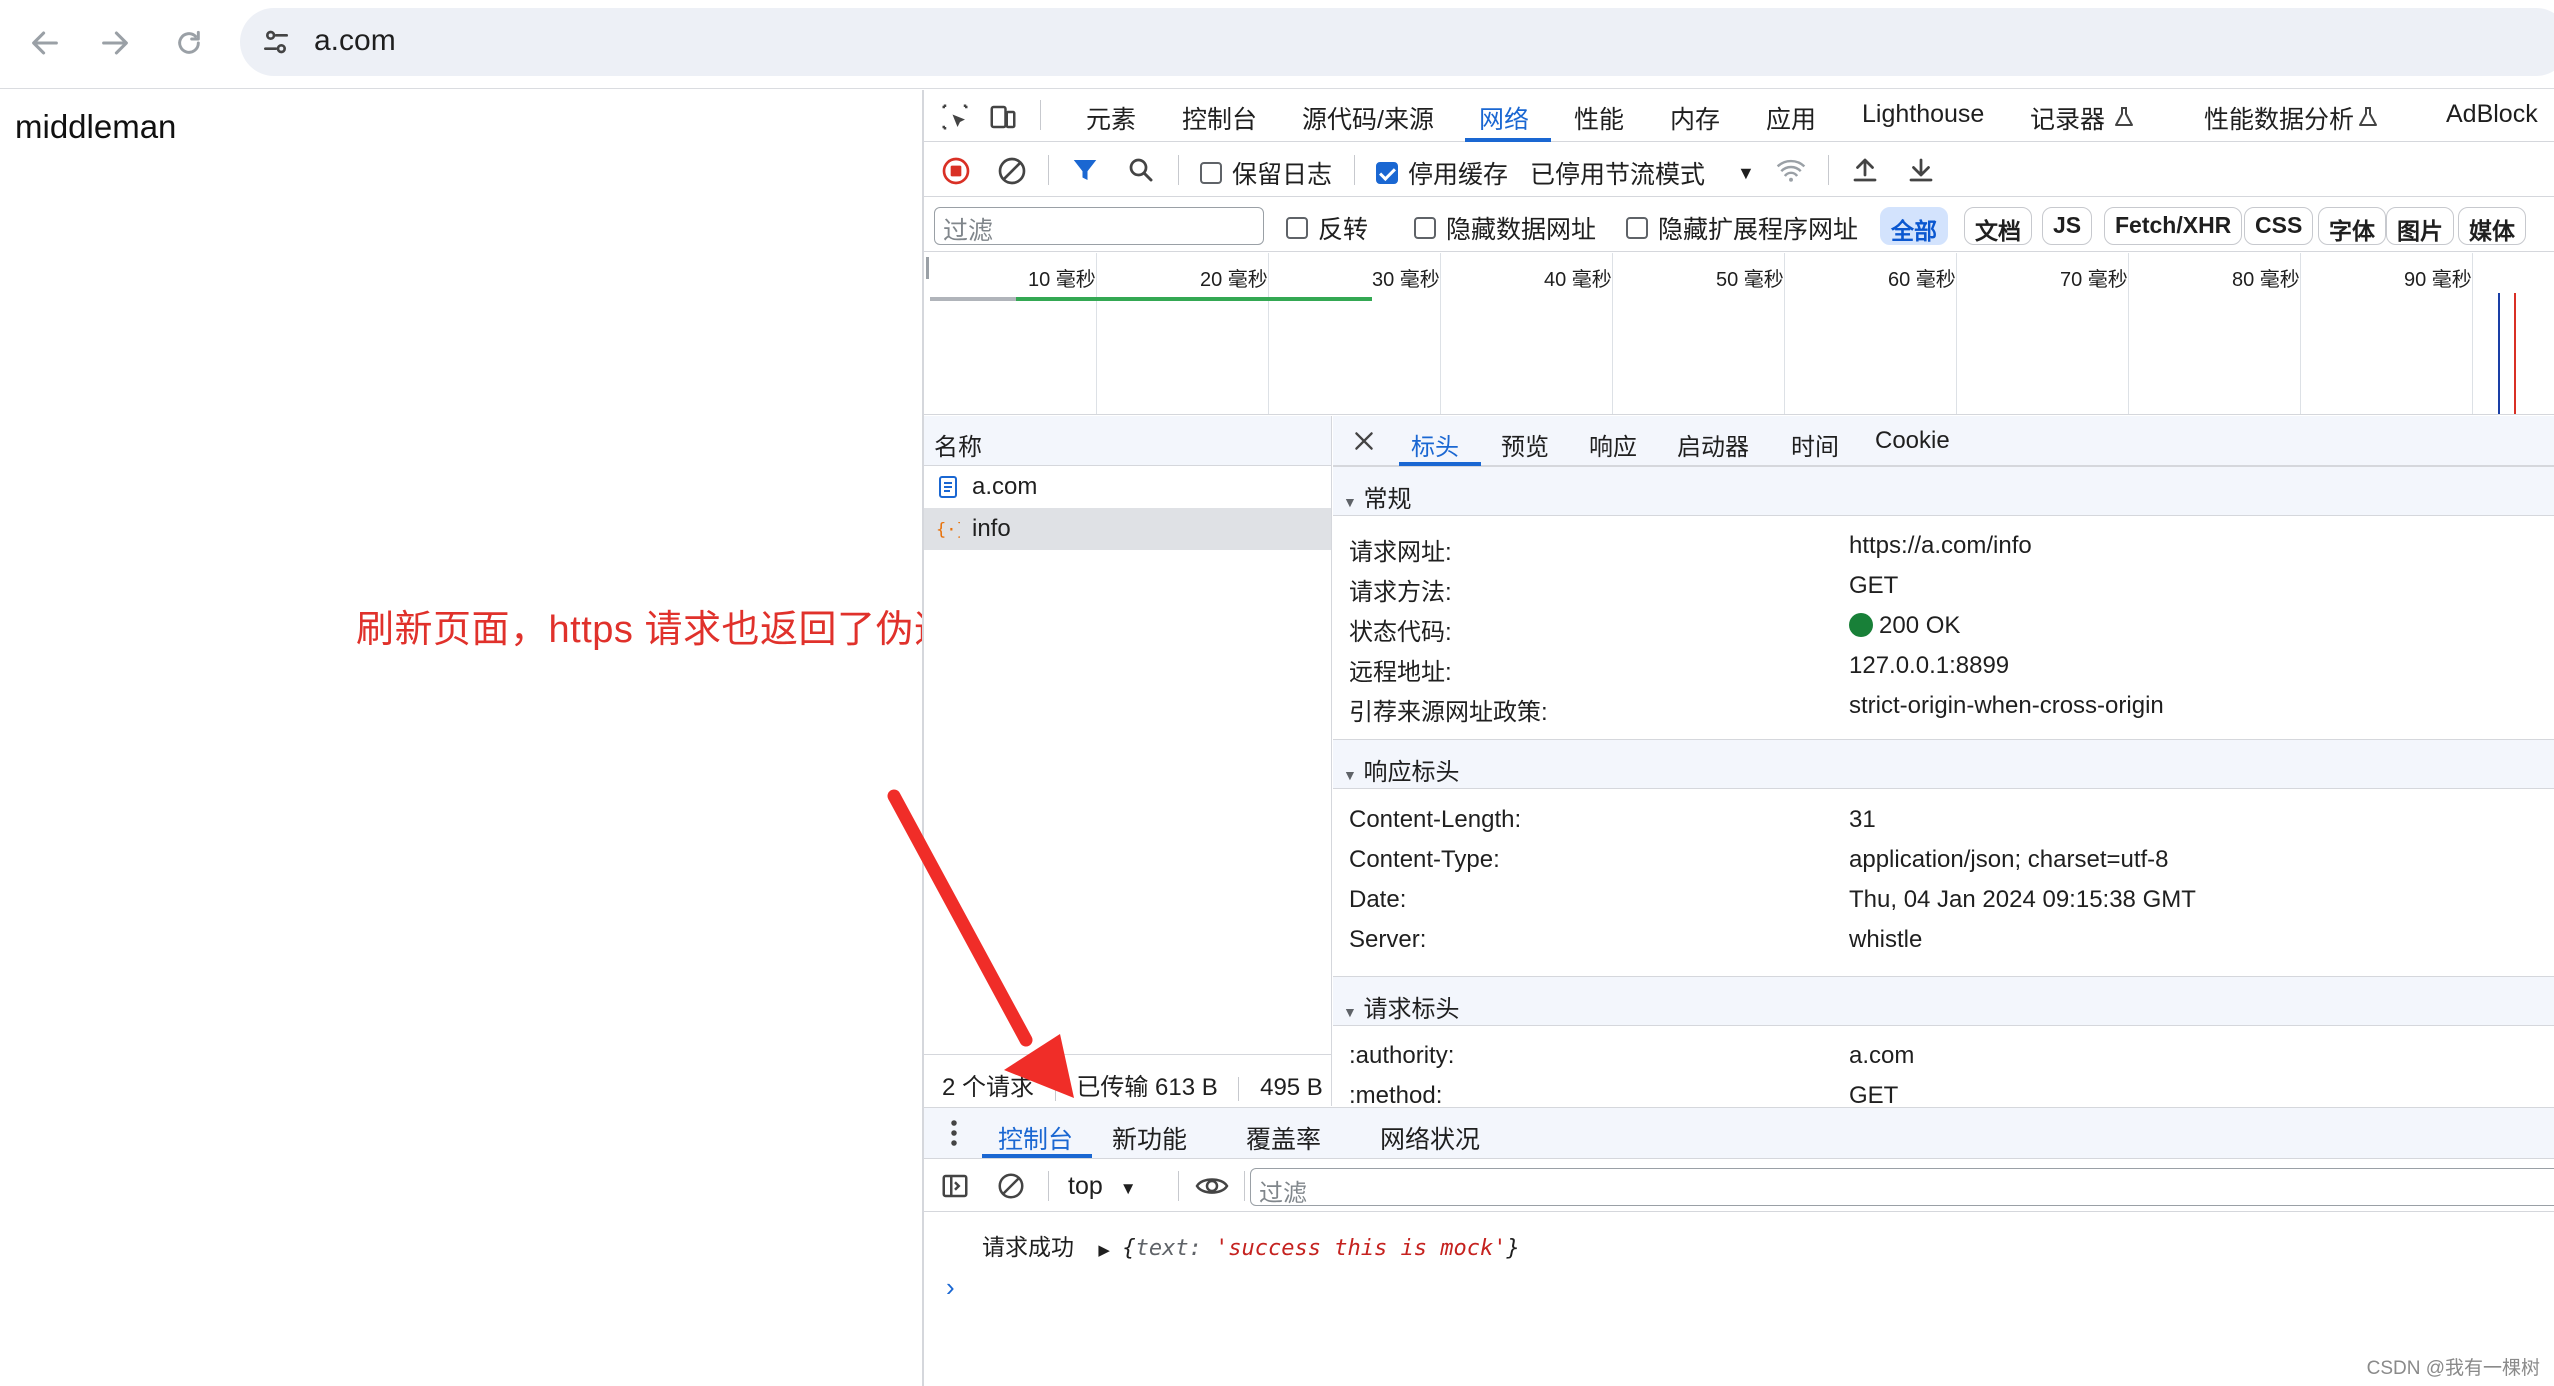  I want to click on search-icon, so click(1141, 173).